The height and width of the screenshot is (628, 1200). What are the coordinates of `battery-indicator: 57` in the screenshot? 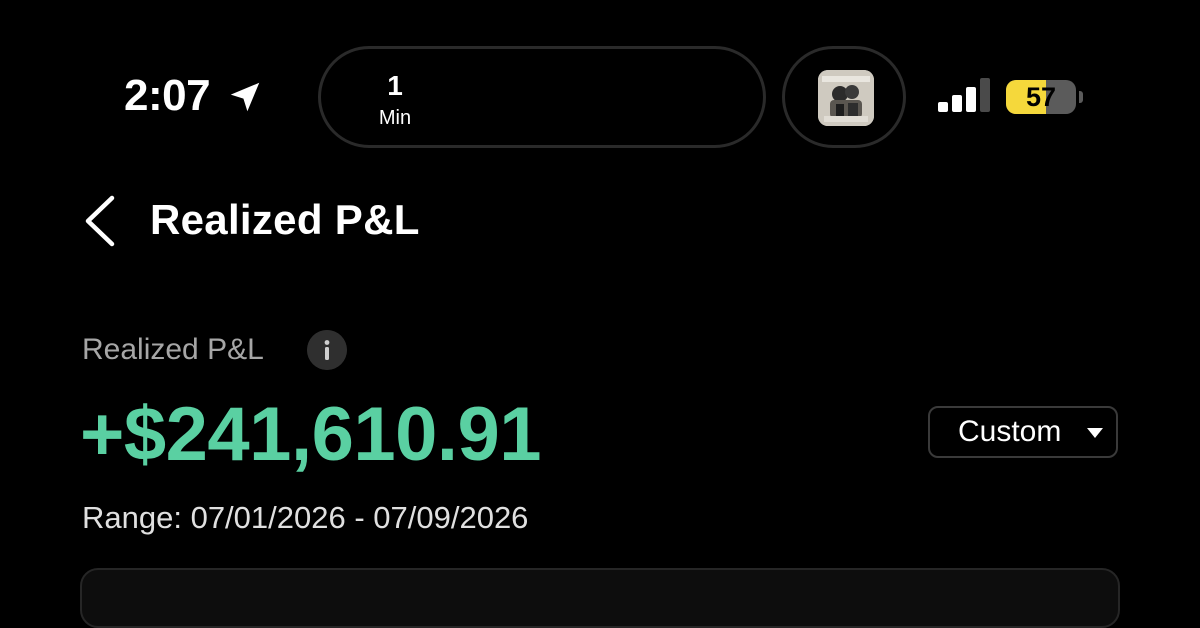 It's located at (1044, 97).